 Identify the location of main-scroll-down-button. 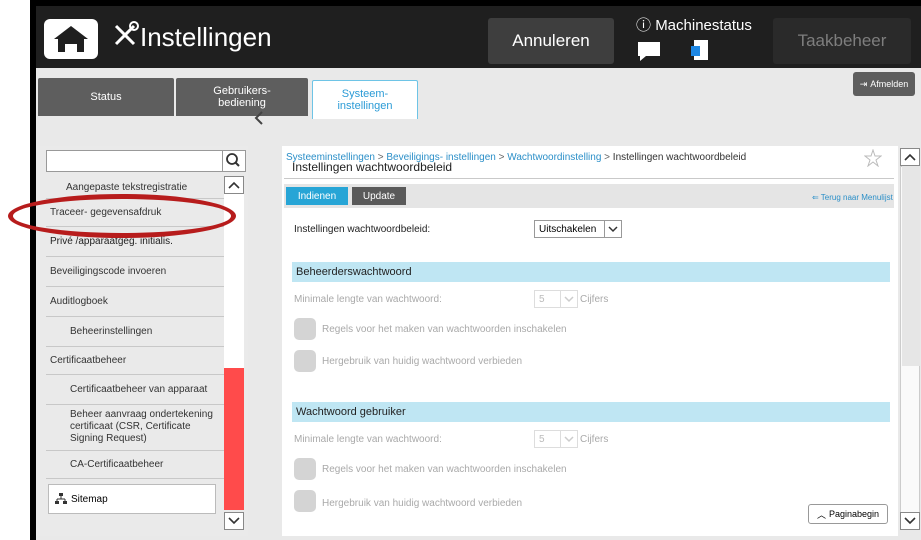
(910, 521).